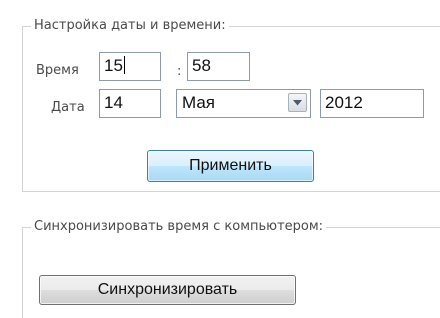 Image resolution: width=440 pixels, height=318 pixels. What do you see at coordinates (113, 102) in the screenshot?
I see `day-value: 14` at bounding box center [113, 102].